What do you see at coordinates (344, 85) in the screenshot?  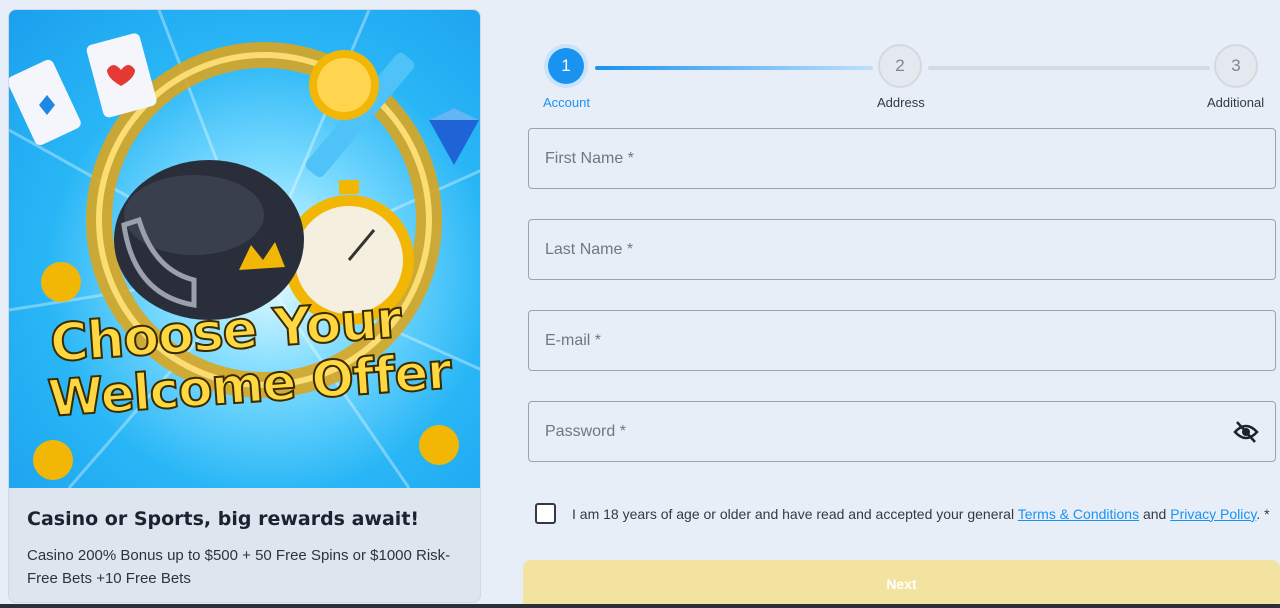 I see `gold-coin-icon` at bounding box center [344, 85].